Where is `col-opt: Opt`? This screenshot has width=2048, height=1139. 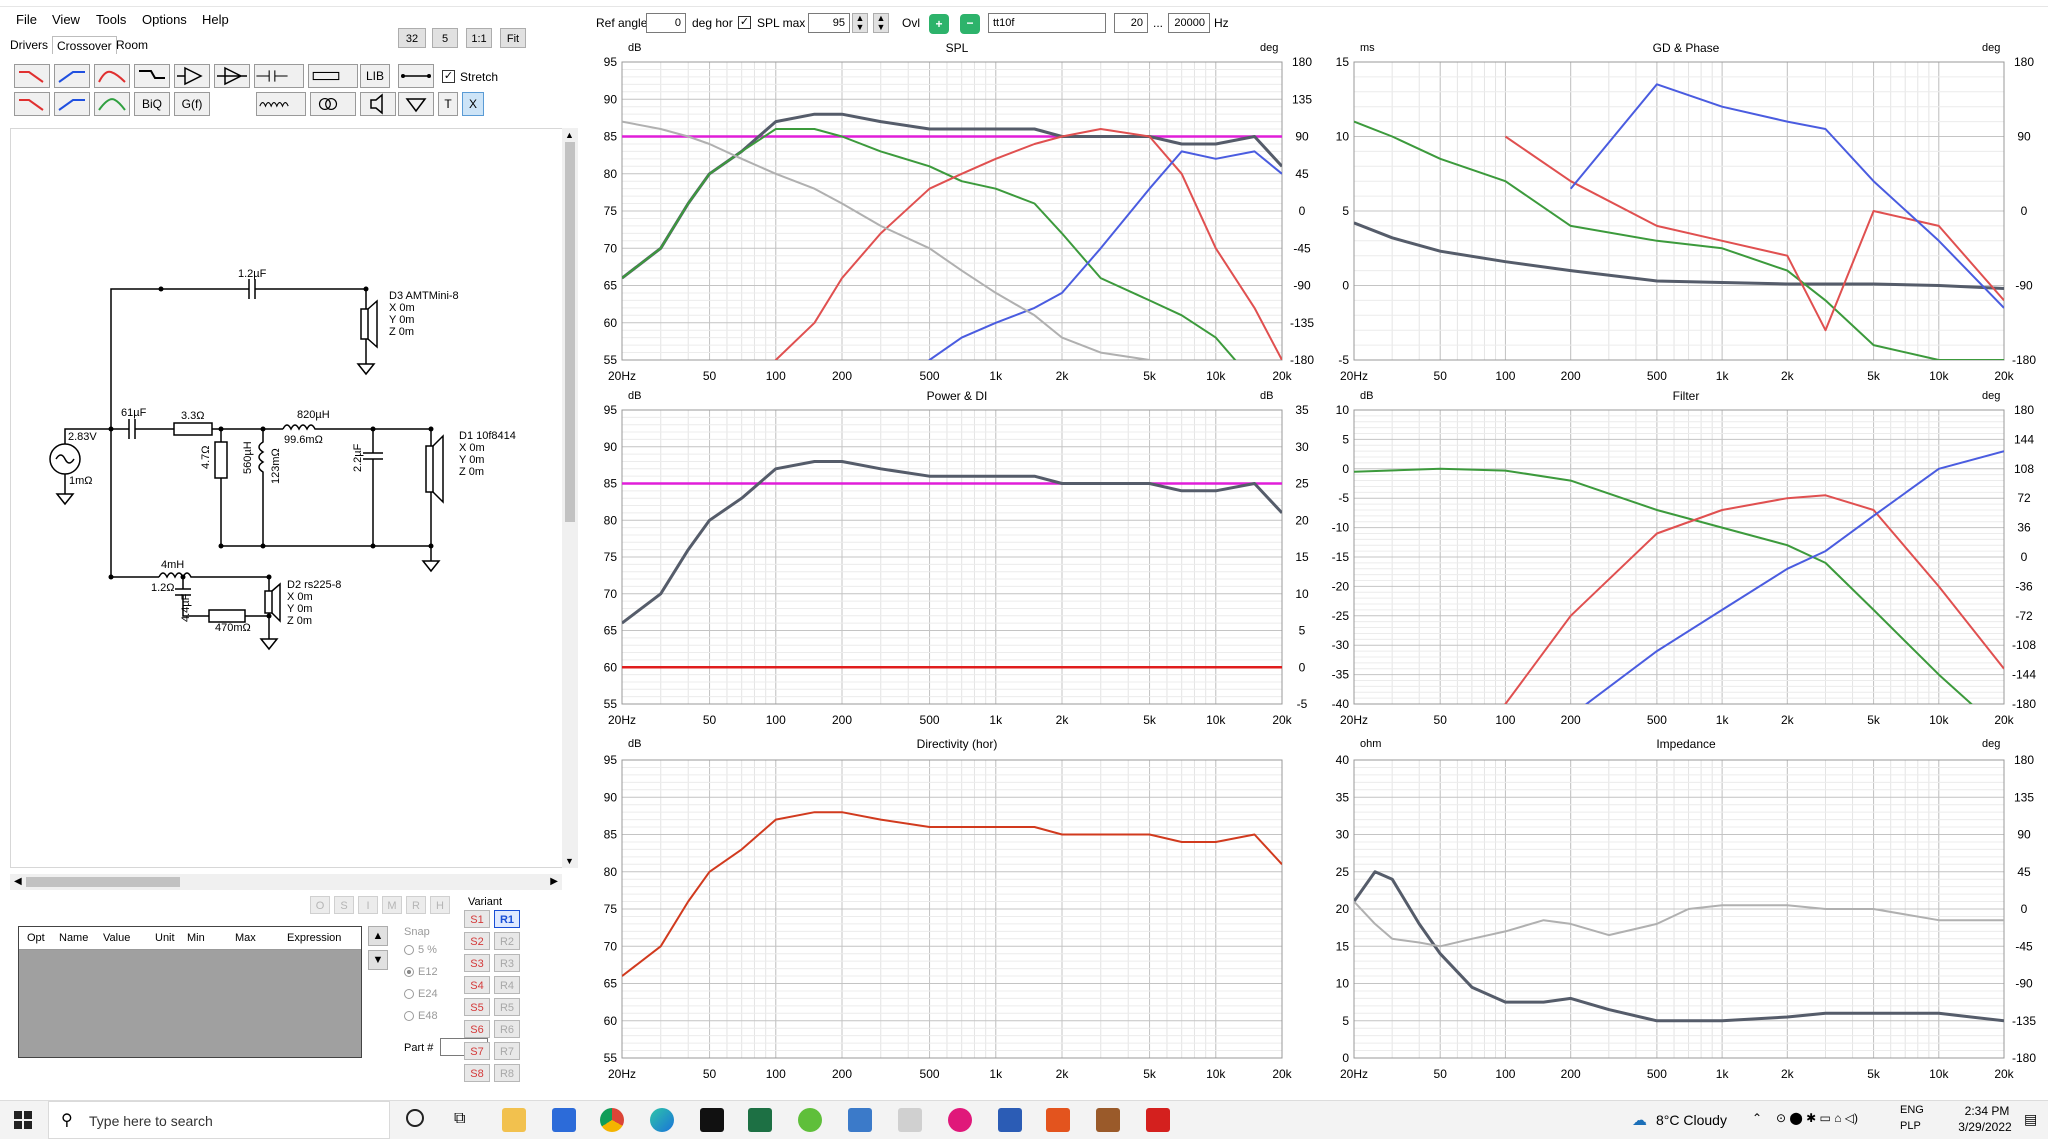 col-opt: Opt is located at coordinates (36, 938).